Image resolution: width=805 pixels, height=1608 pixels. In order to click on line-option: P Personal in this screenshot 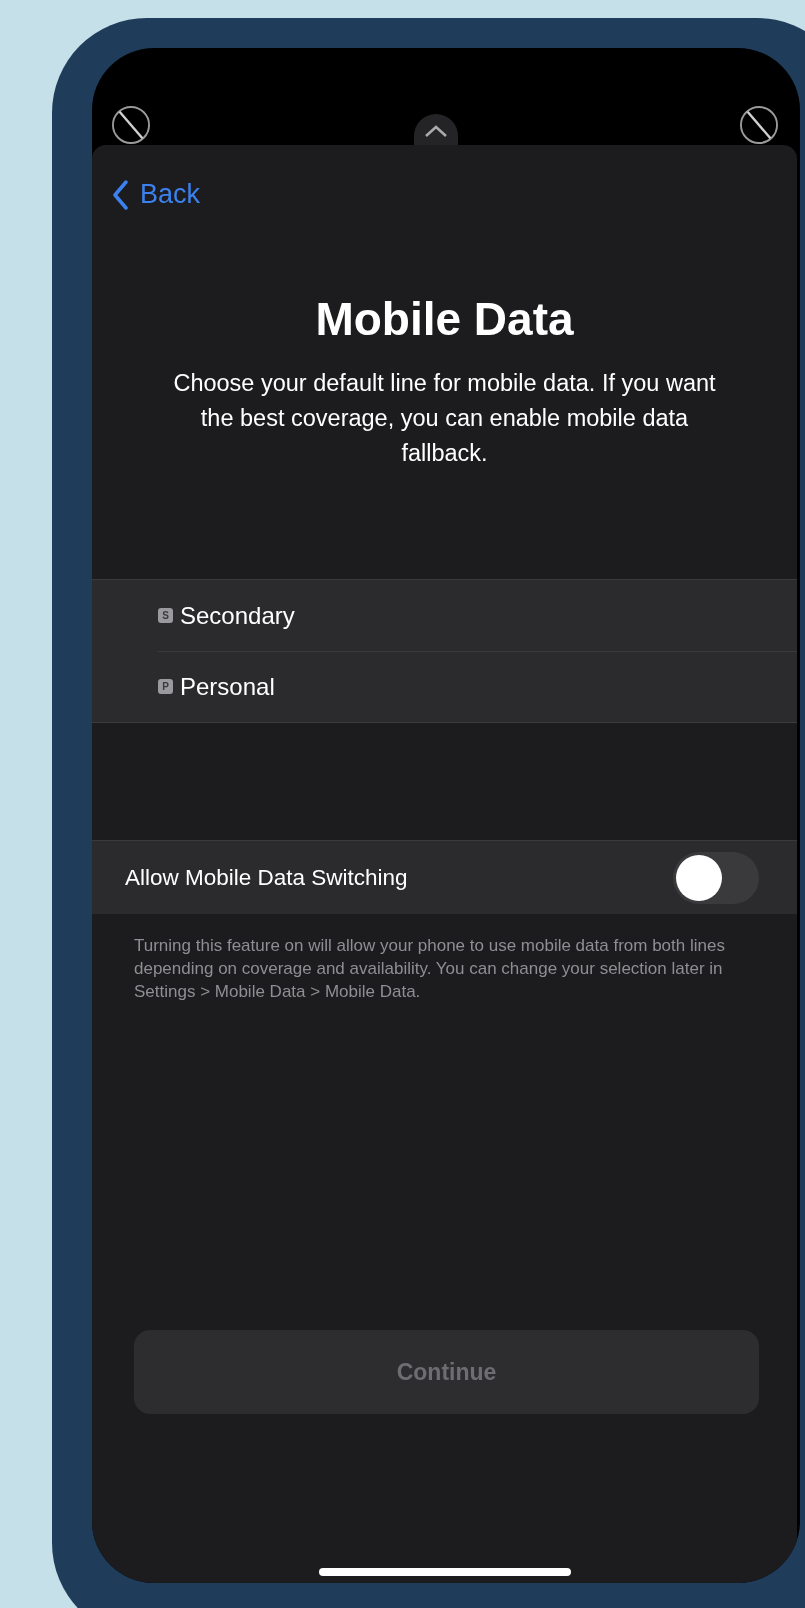, I will do `click(444, 686)`.